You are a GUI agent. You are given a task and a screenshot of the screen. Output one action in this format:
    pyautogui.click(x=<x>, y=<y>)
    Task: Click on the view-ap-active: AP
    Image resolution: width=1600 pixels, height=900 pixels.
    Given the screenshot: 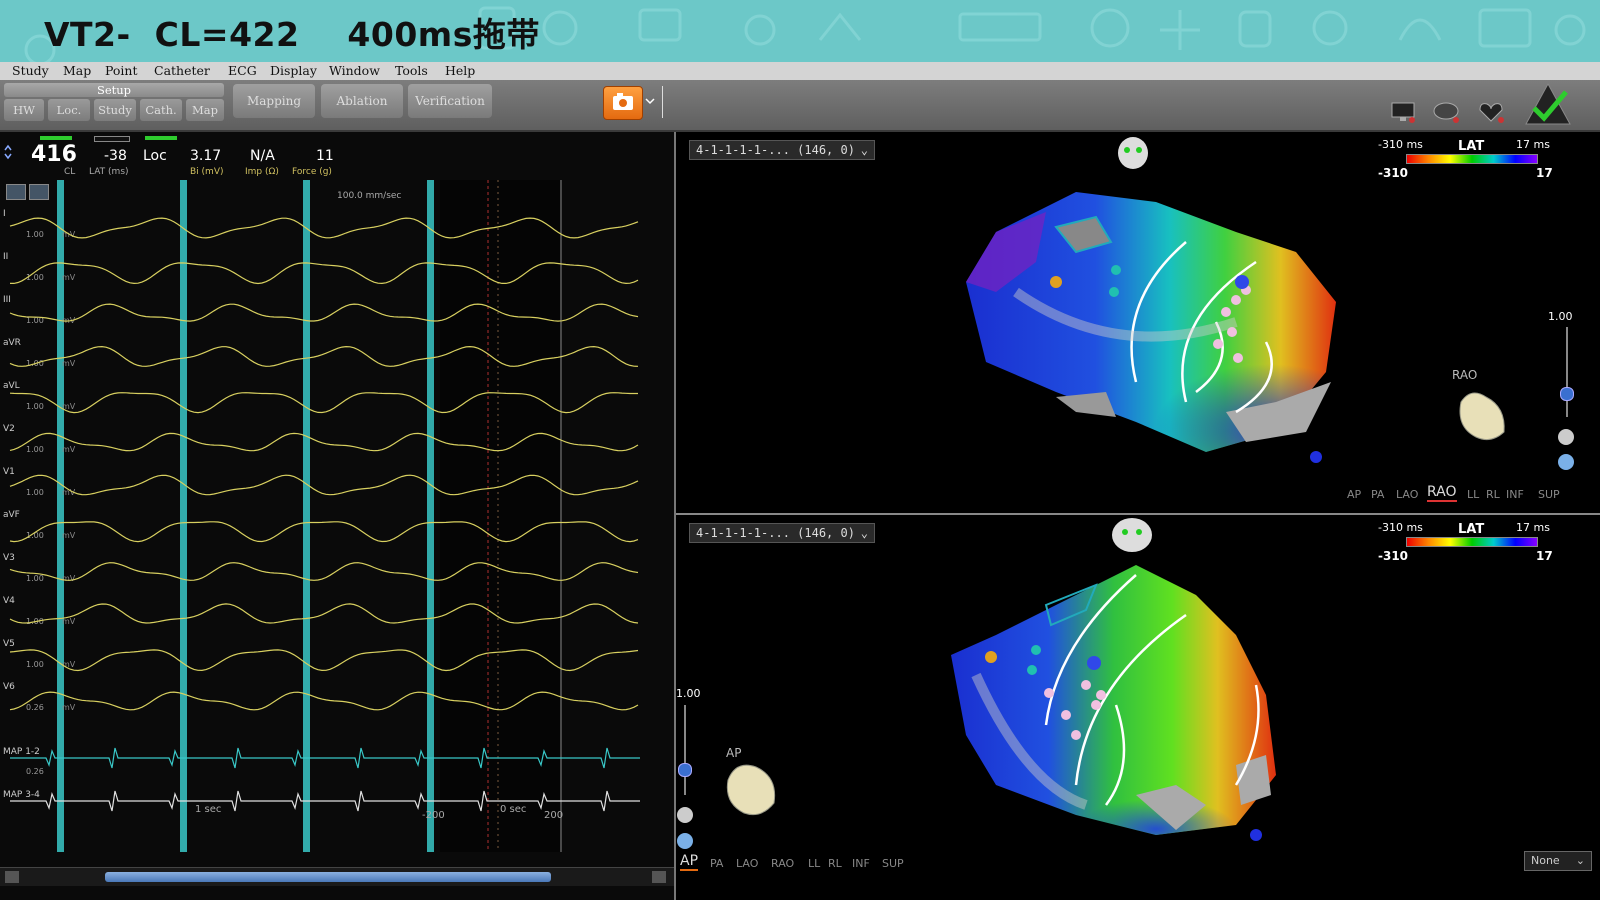 What is the action you would take?
    pyautogui.click(x=689, y=862)
    